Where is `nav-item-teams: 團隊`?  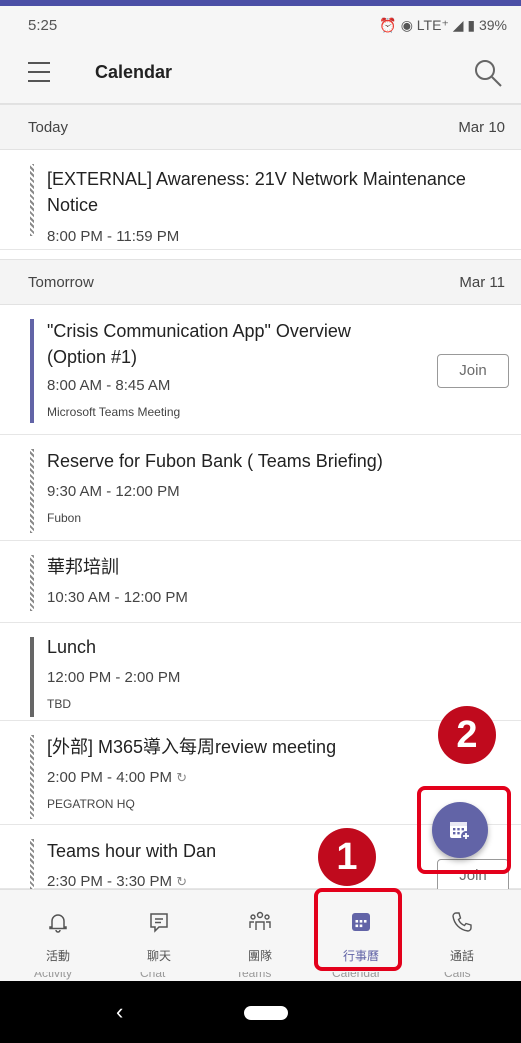
nav-item-teams: 團隊 is located at coordinates (260, 930).